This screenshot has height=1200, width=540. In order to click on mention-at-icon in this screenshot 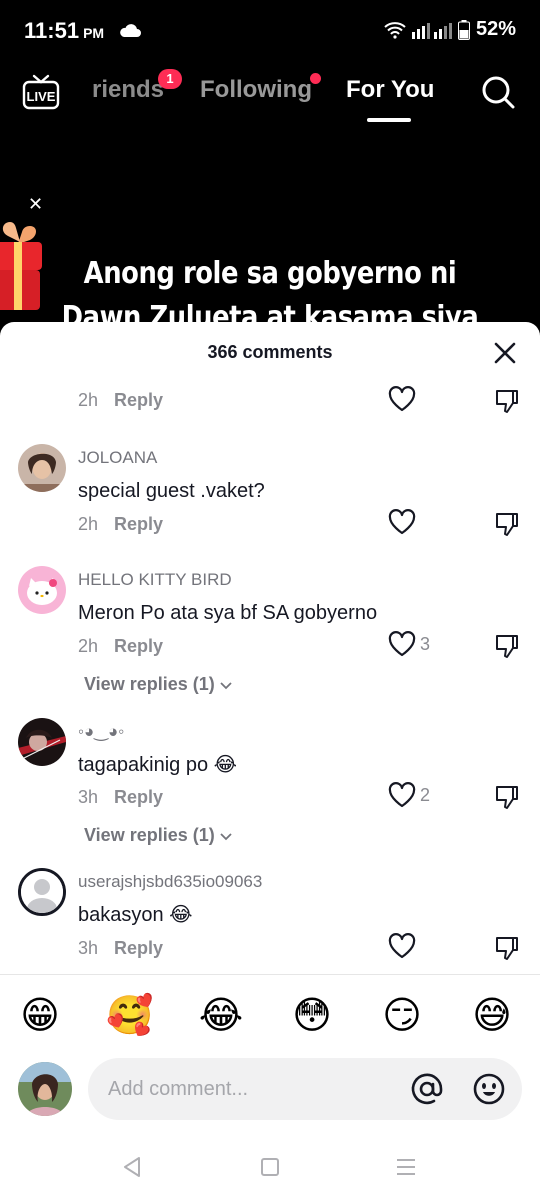, I will do `click(427, 1089)`.